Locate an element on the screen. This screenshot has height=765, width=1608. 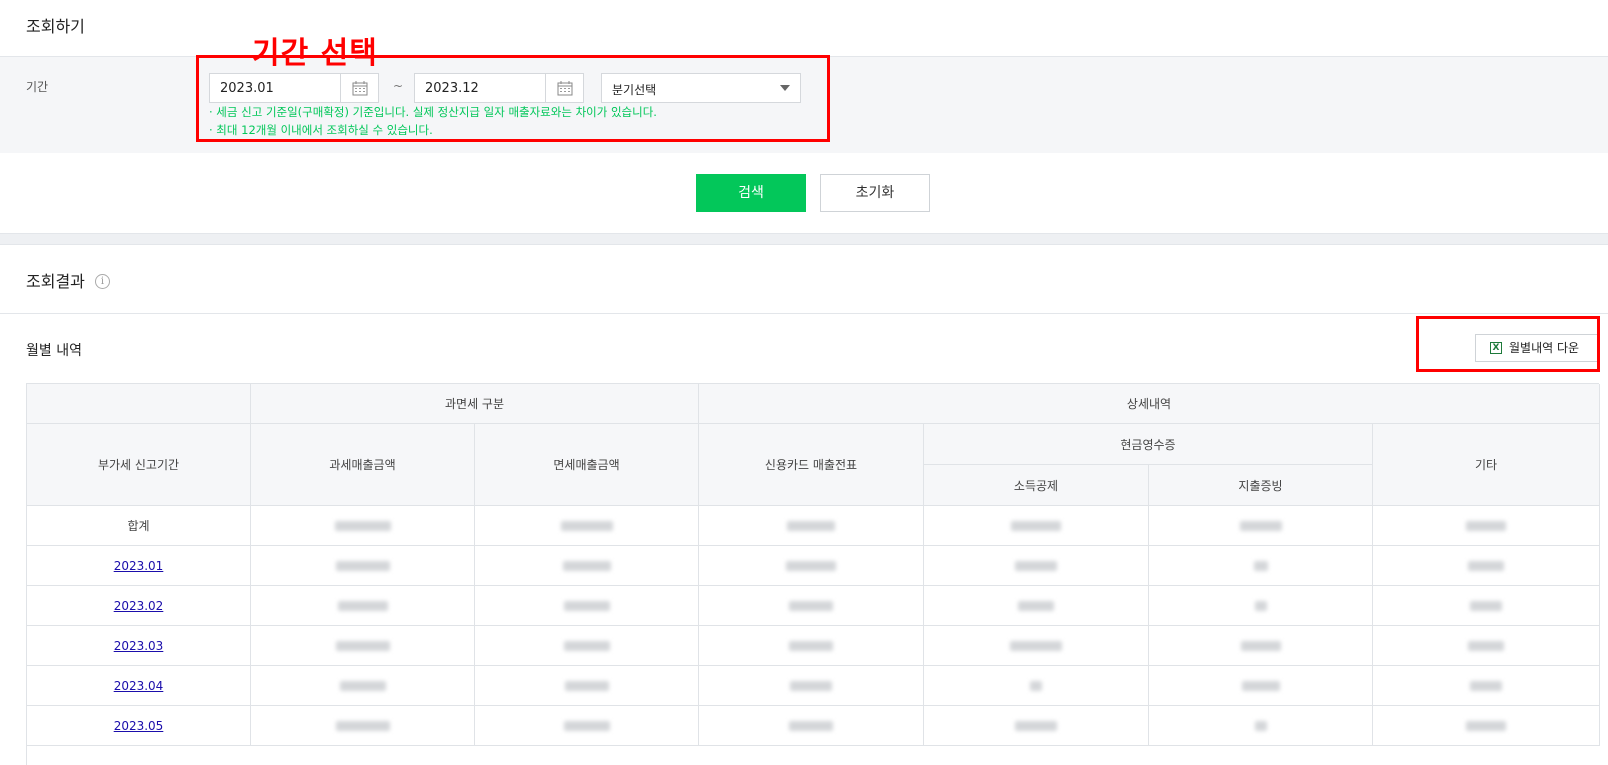
period-link: 2023.02 is located at coordinates (139, 606).